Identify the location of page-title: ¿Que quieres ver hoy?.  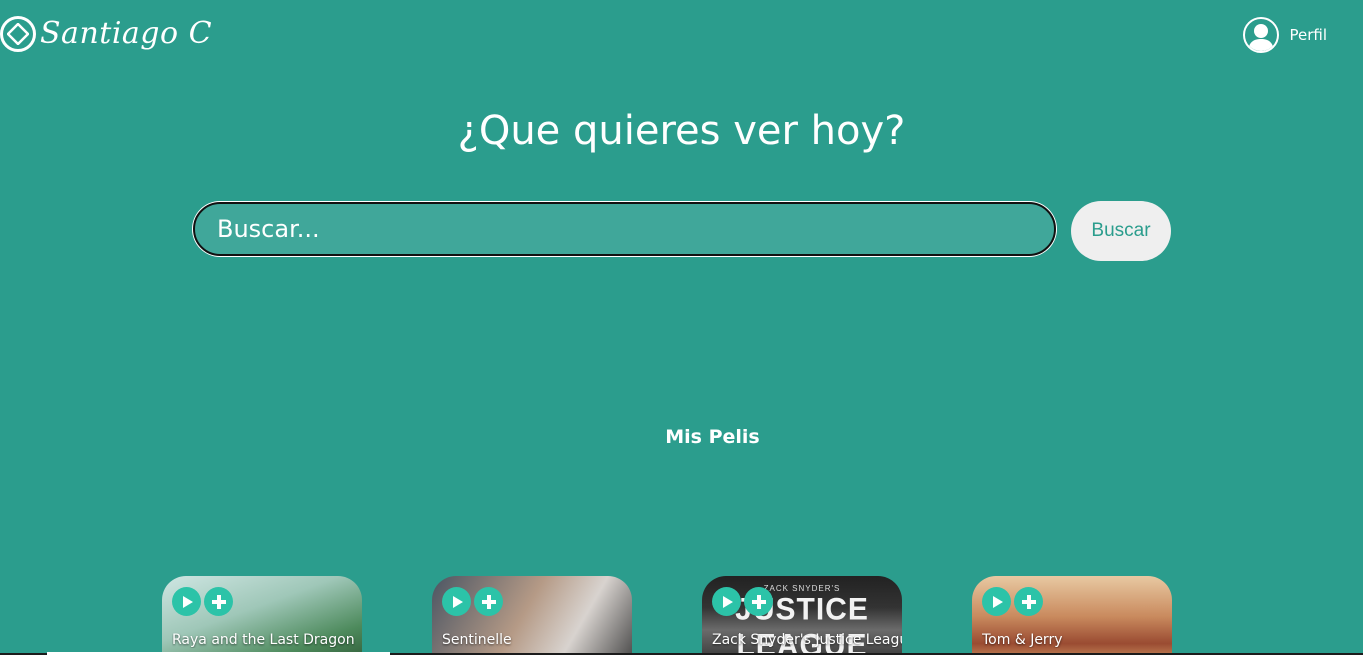
(681, 131).